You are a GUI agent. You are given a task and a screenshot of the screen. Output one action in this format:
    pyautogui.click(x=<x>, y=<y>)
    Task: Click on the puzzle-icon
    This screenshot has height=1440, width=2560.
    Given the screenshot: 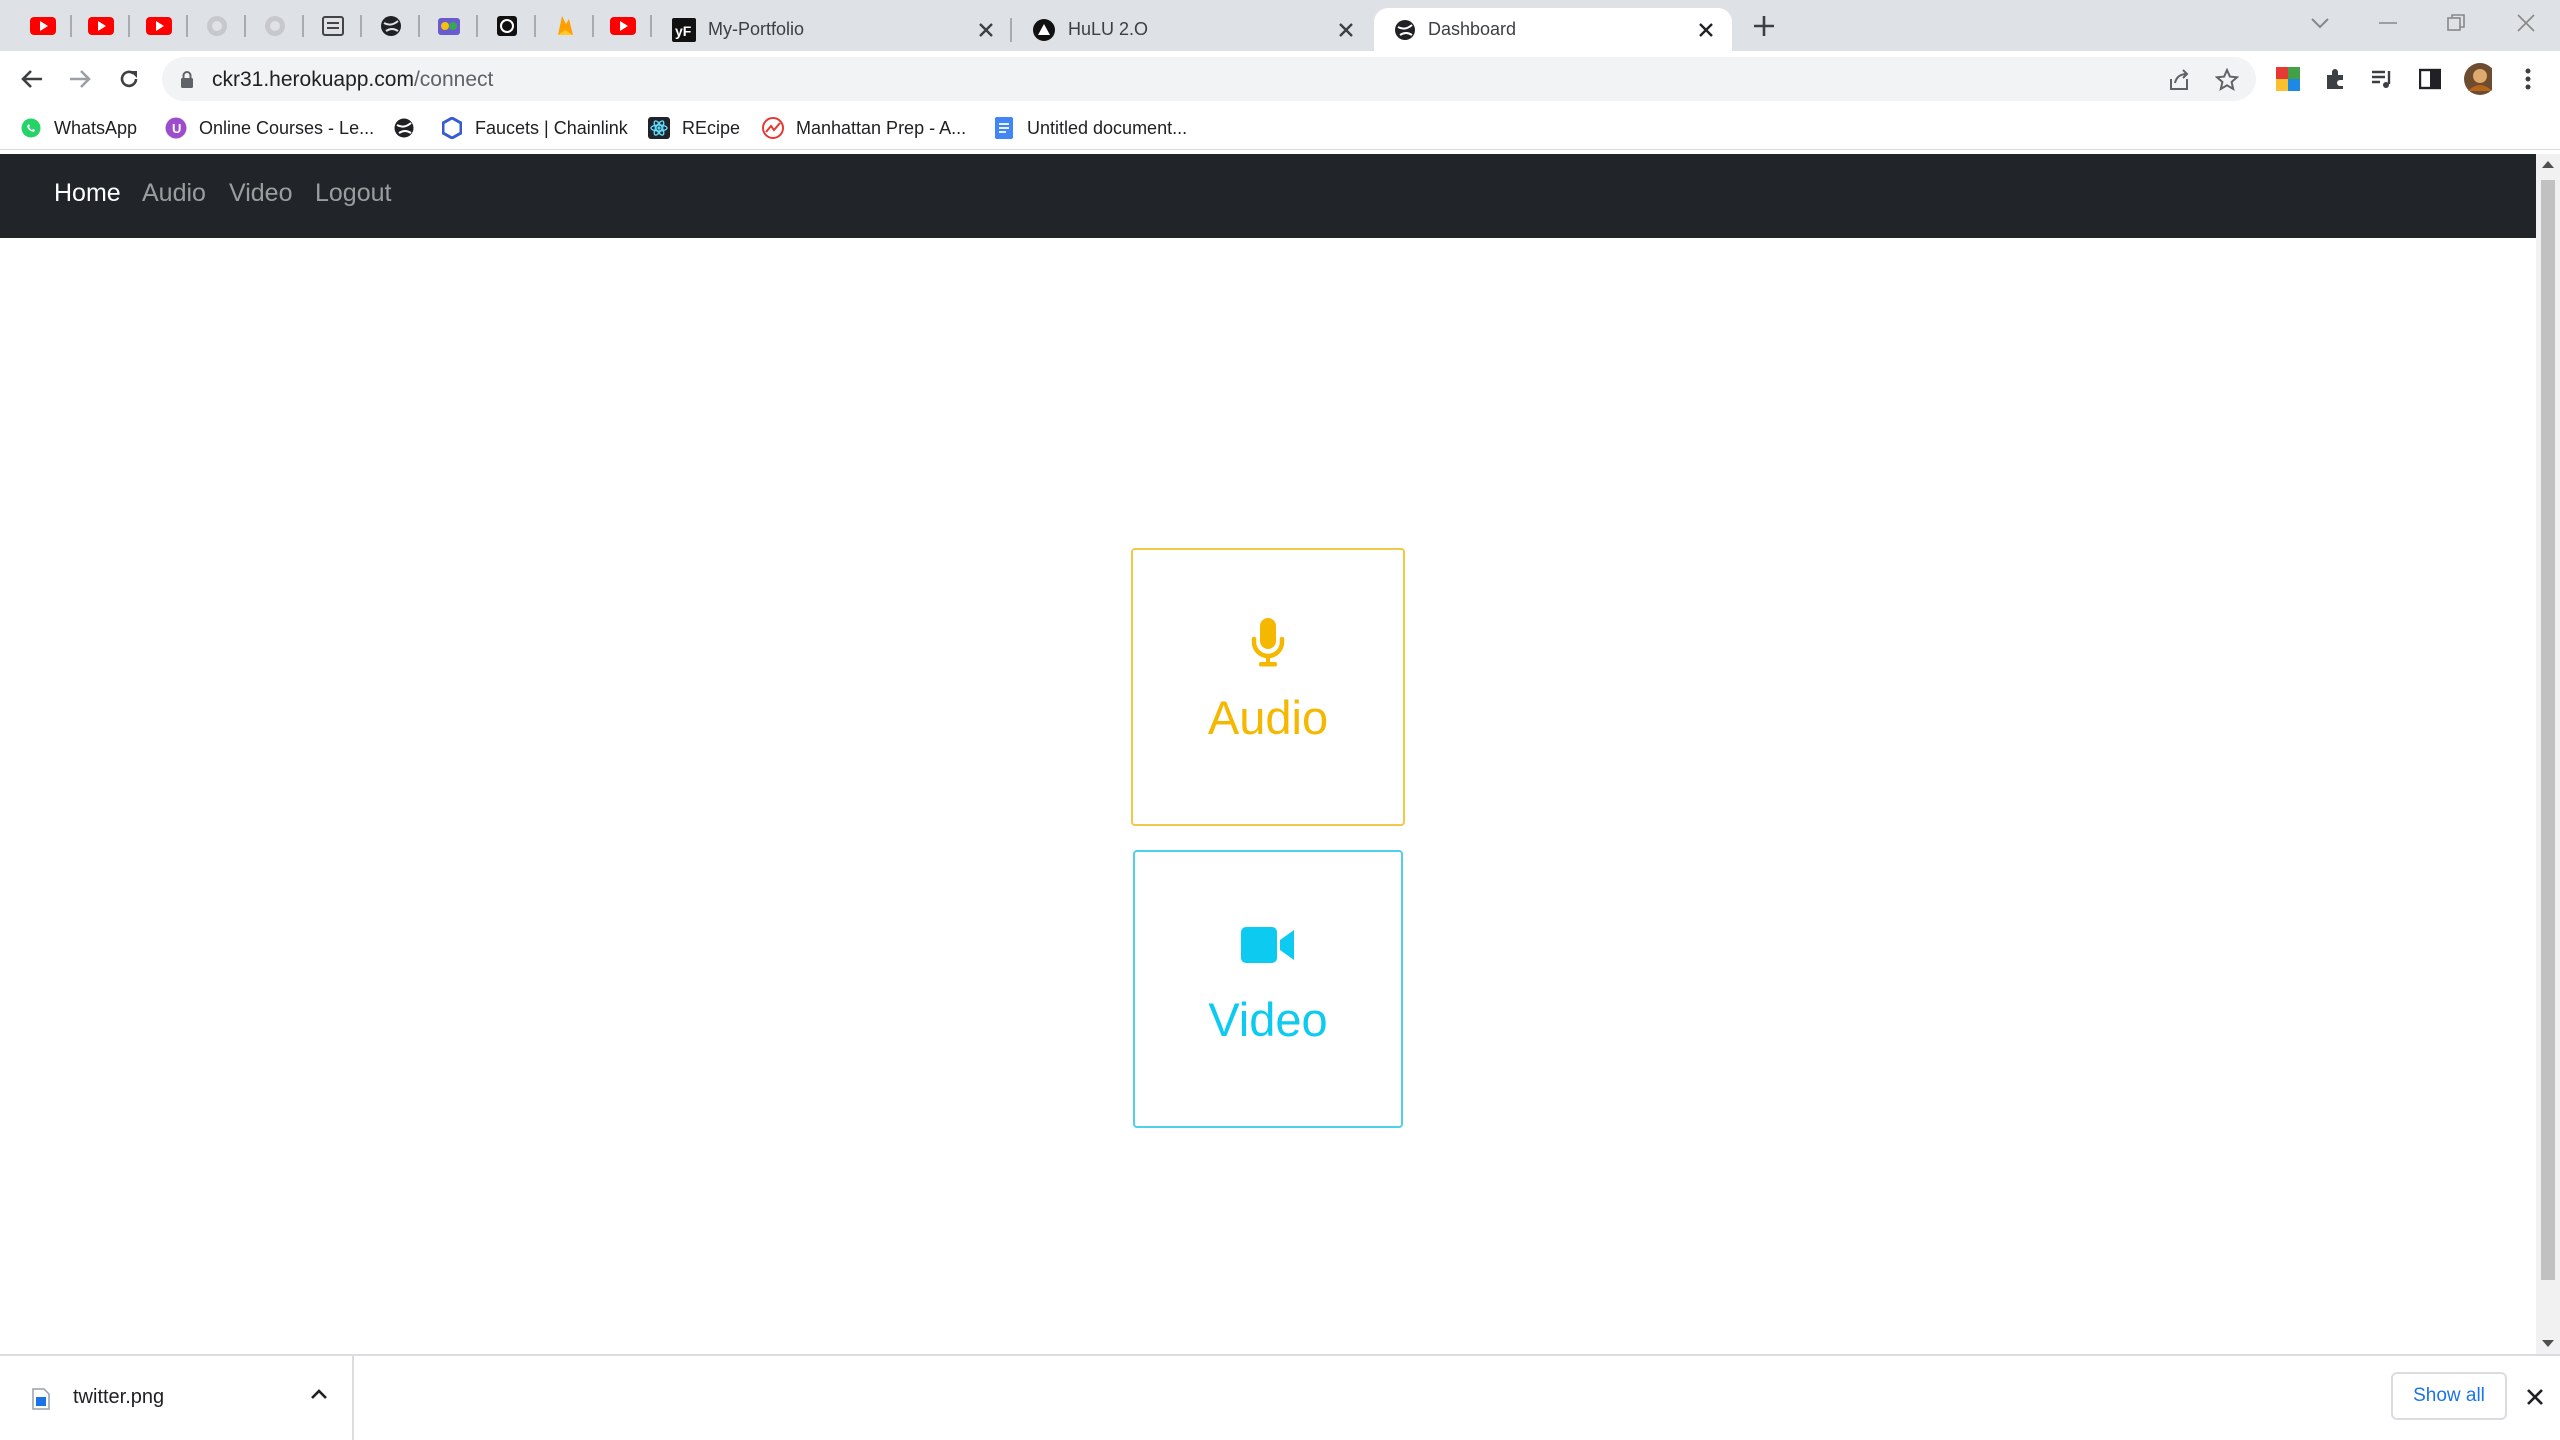 What is the action you would take?
    pyautogui.click(x=2335, y=79)
    